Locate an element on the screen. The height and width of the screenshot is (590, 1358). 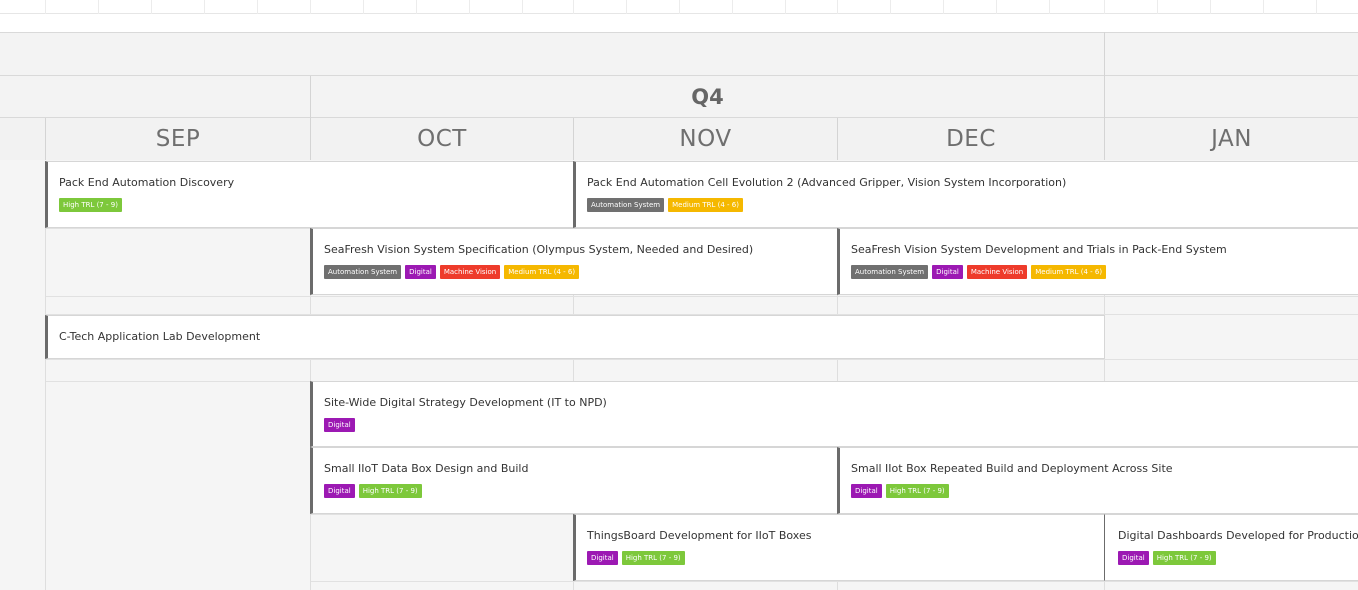
month-dec: DEC is located at coordinates (971, 139).